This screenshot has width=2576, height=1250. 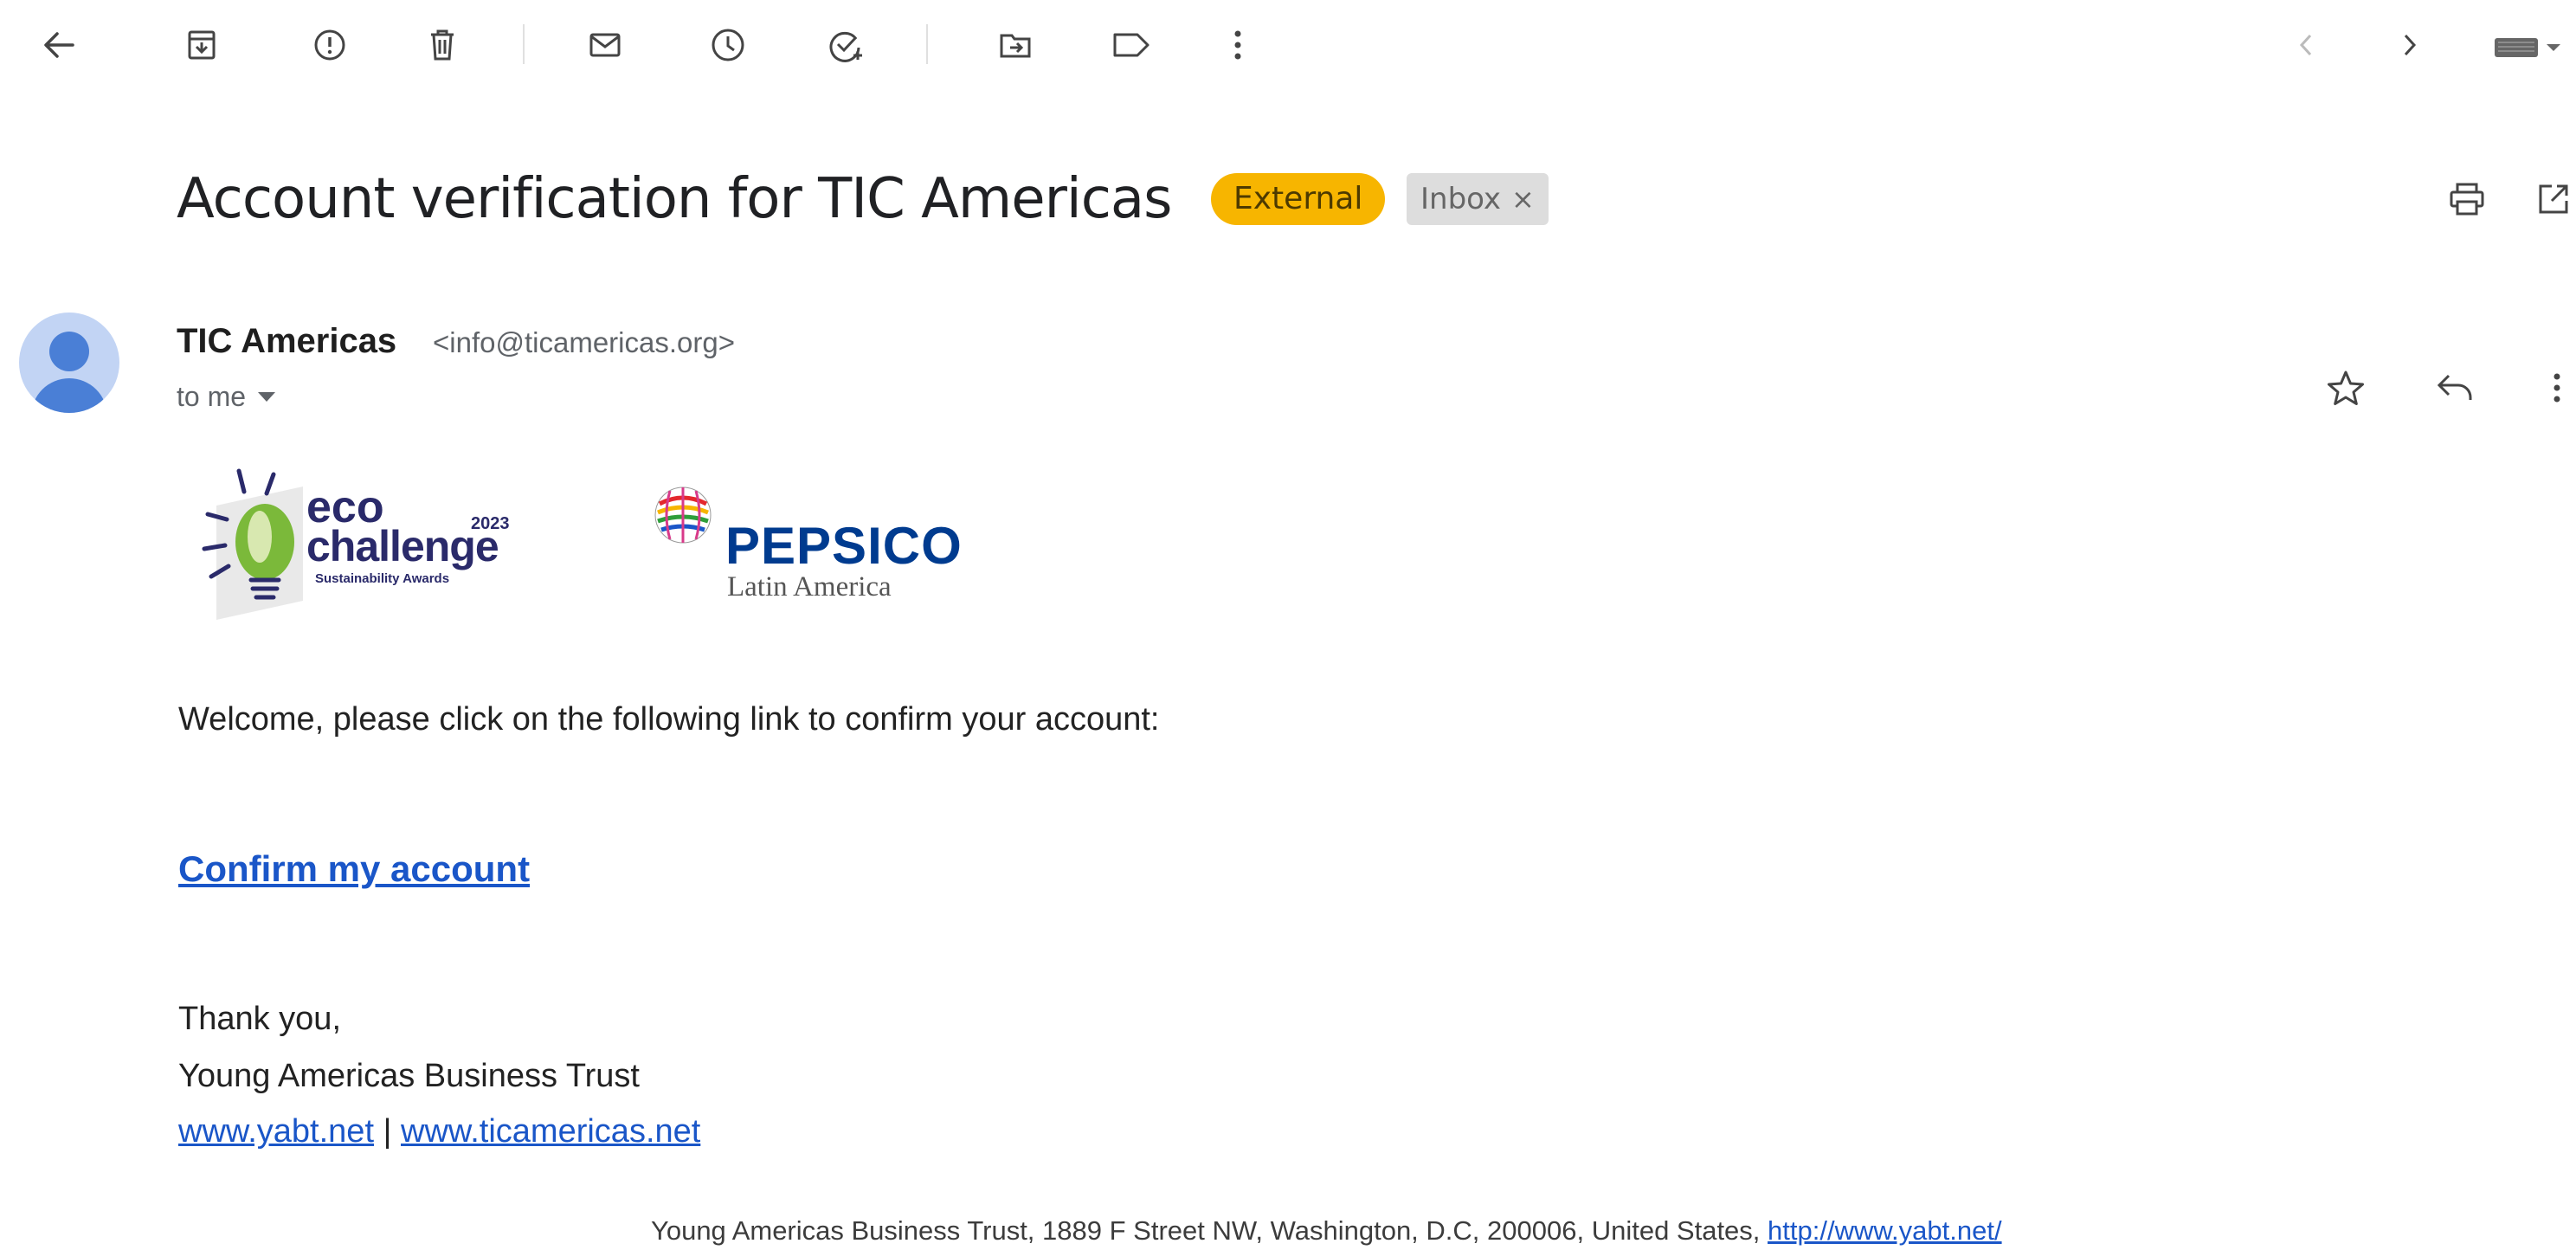 I want to click on back-arrow-icon, so click(x=58, y=45).